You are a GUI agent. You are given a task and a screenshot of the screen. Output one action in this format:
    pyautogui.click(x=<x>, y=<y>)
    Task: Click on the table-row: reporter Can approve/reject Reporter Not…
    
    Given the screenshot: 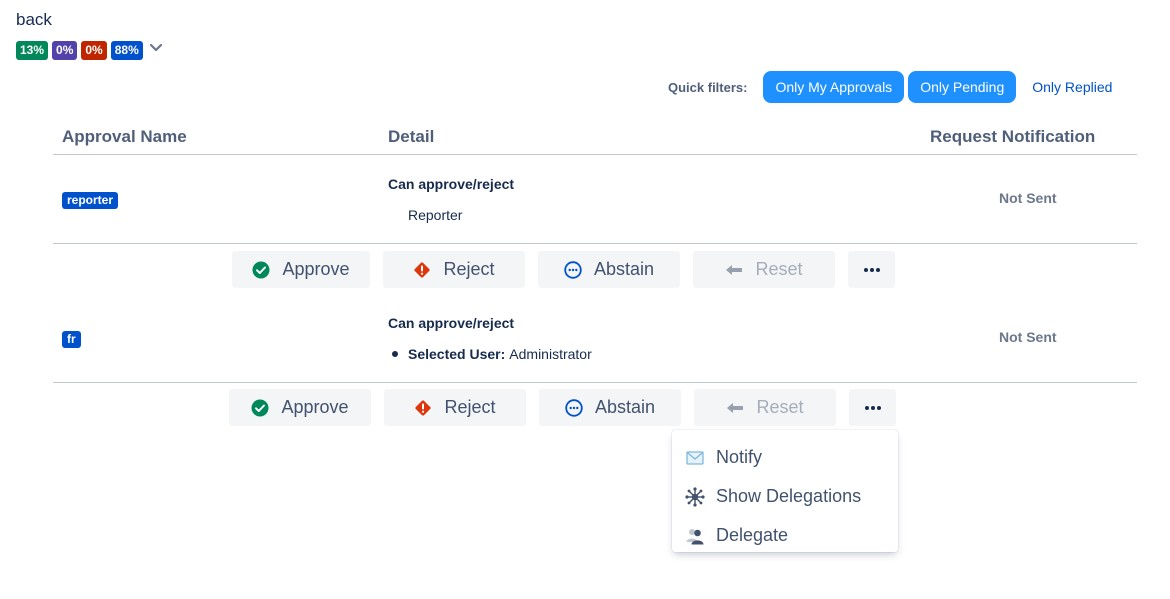 What is the action you would take?
    pyautogui.click(x=595, y=199)
    